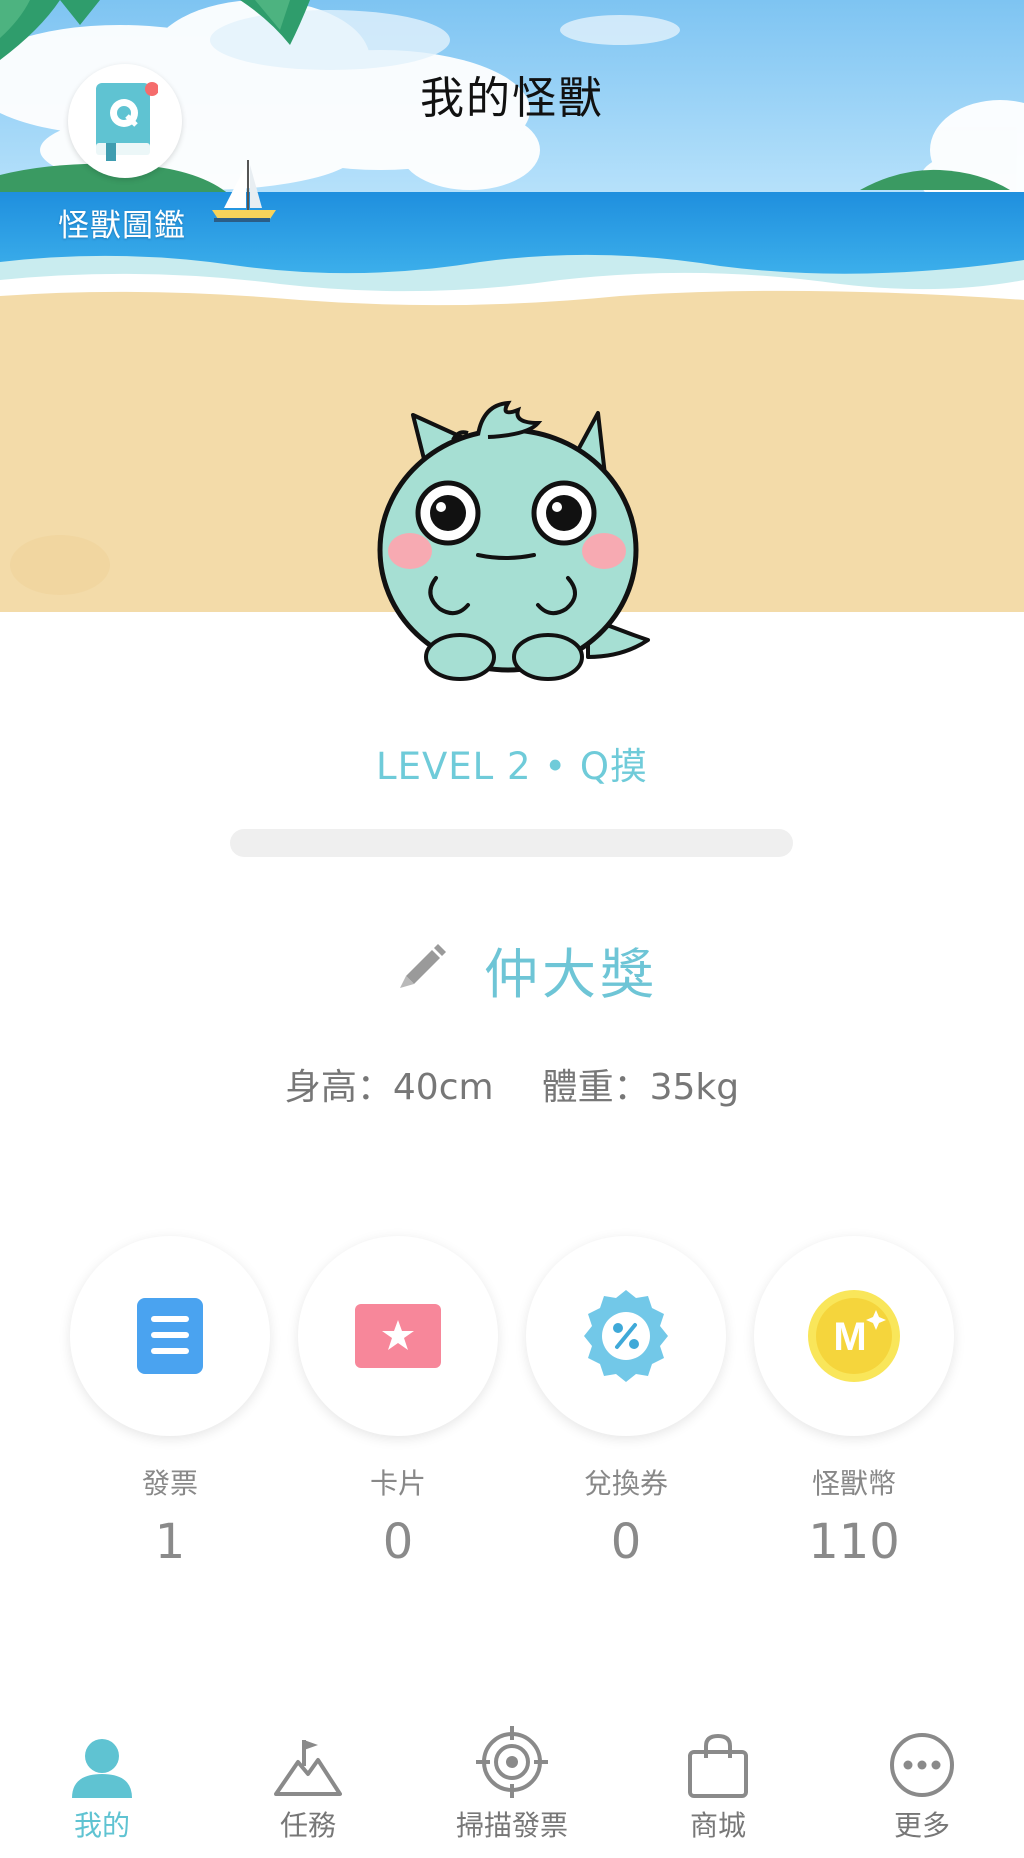  What do you see at coordinates (102, 1768) in the screenshot?
I see `person-icon` at bounding box center [102, 1768].